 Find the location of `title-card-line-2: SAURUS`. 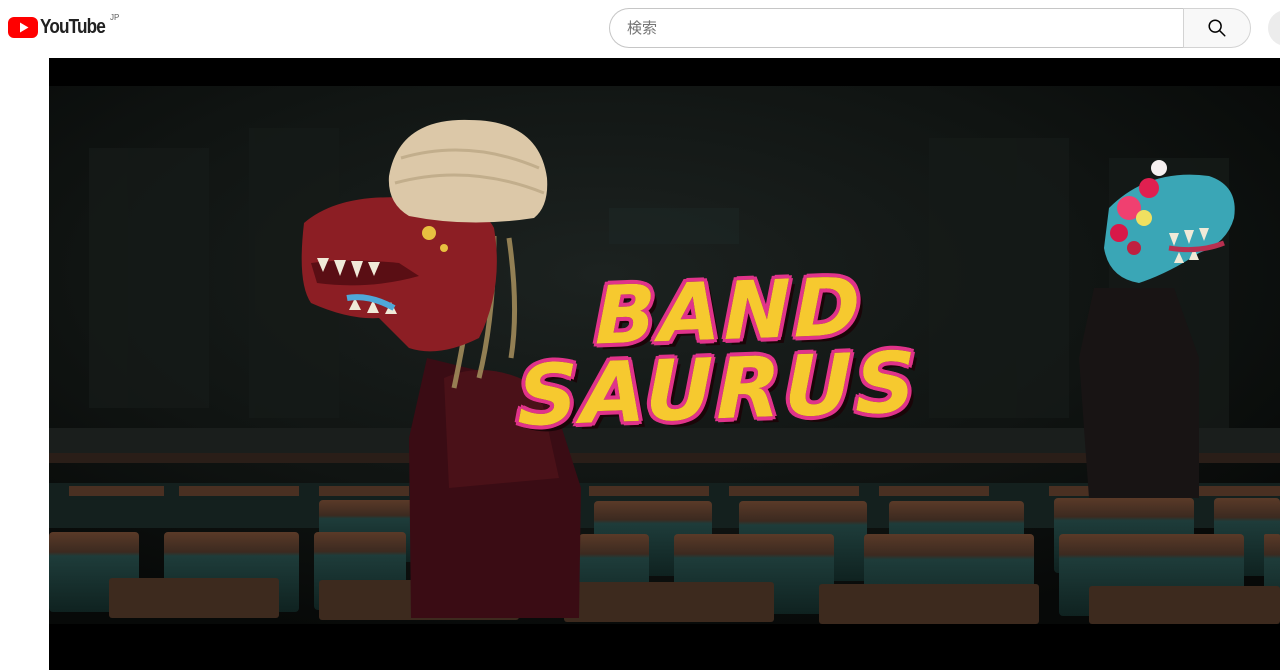

title-card-line-2: SAURUS is located at coordinates (718, 389).